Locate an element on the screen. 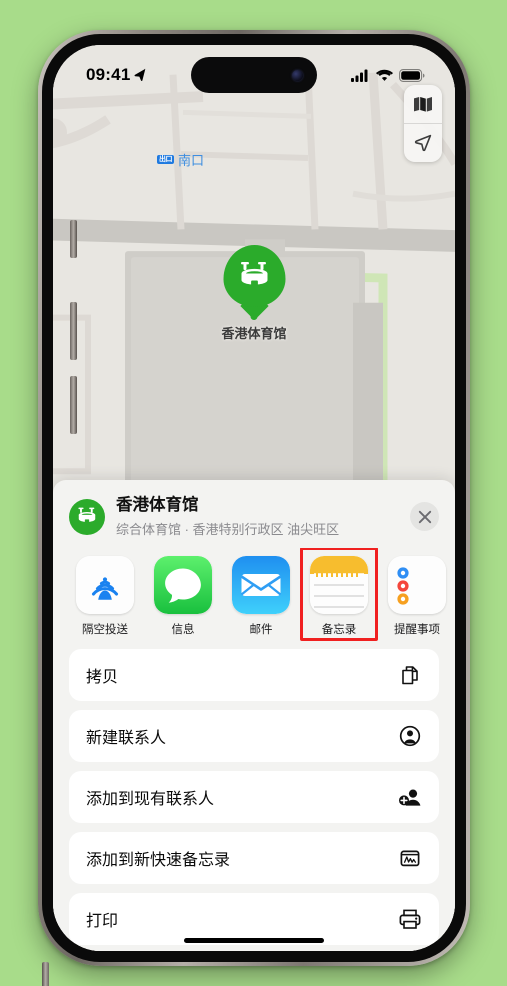 Image resolution: width=507 pixels, height=986 pixels. poi-pin: 香港体育馆 is located at coordinates (254, 293).